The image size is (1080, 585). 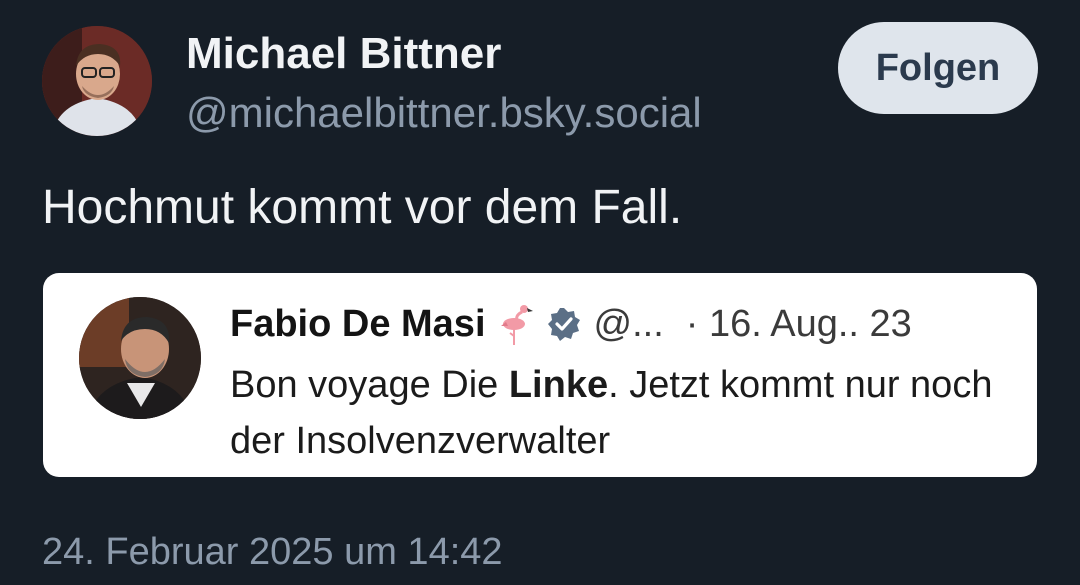 I want to click on verified-badge-icon, so click(x=564, y=324).